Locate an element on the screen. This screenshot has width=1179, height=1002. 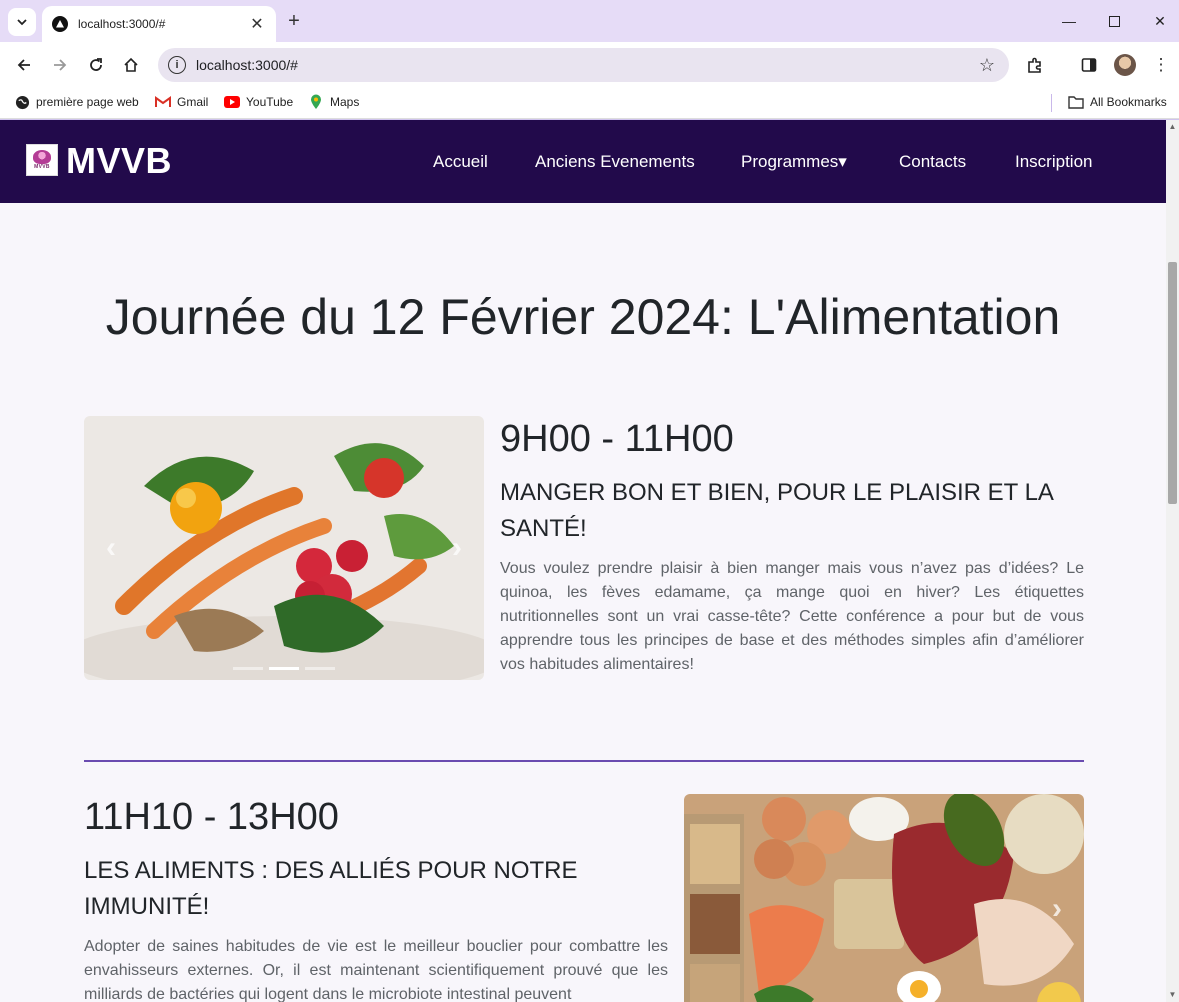
vegetables-carousel: ‹ › is located at coordinates (284, 548).